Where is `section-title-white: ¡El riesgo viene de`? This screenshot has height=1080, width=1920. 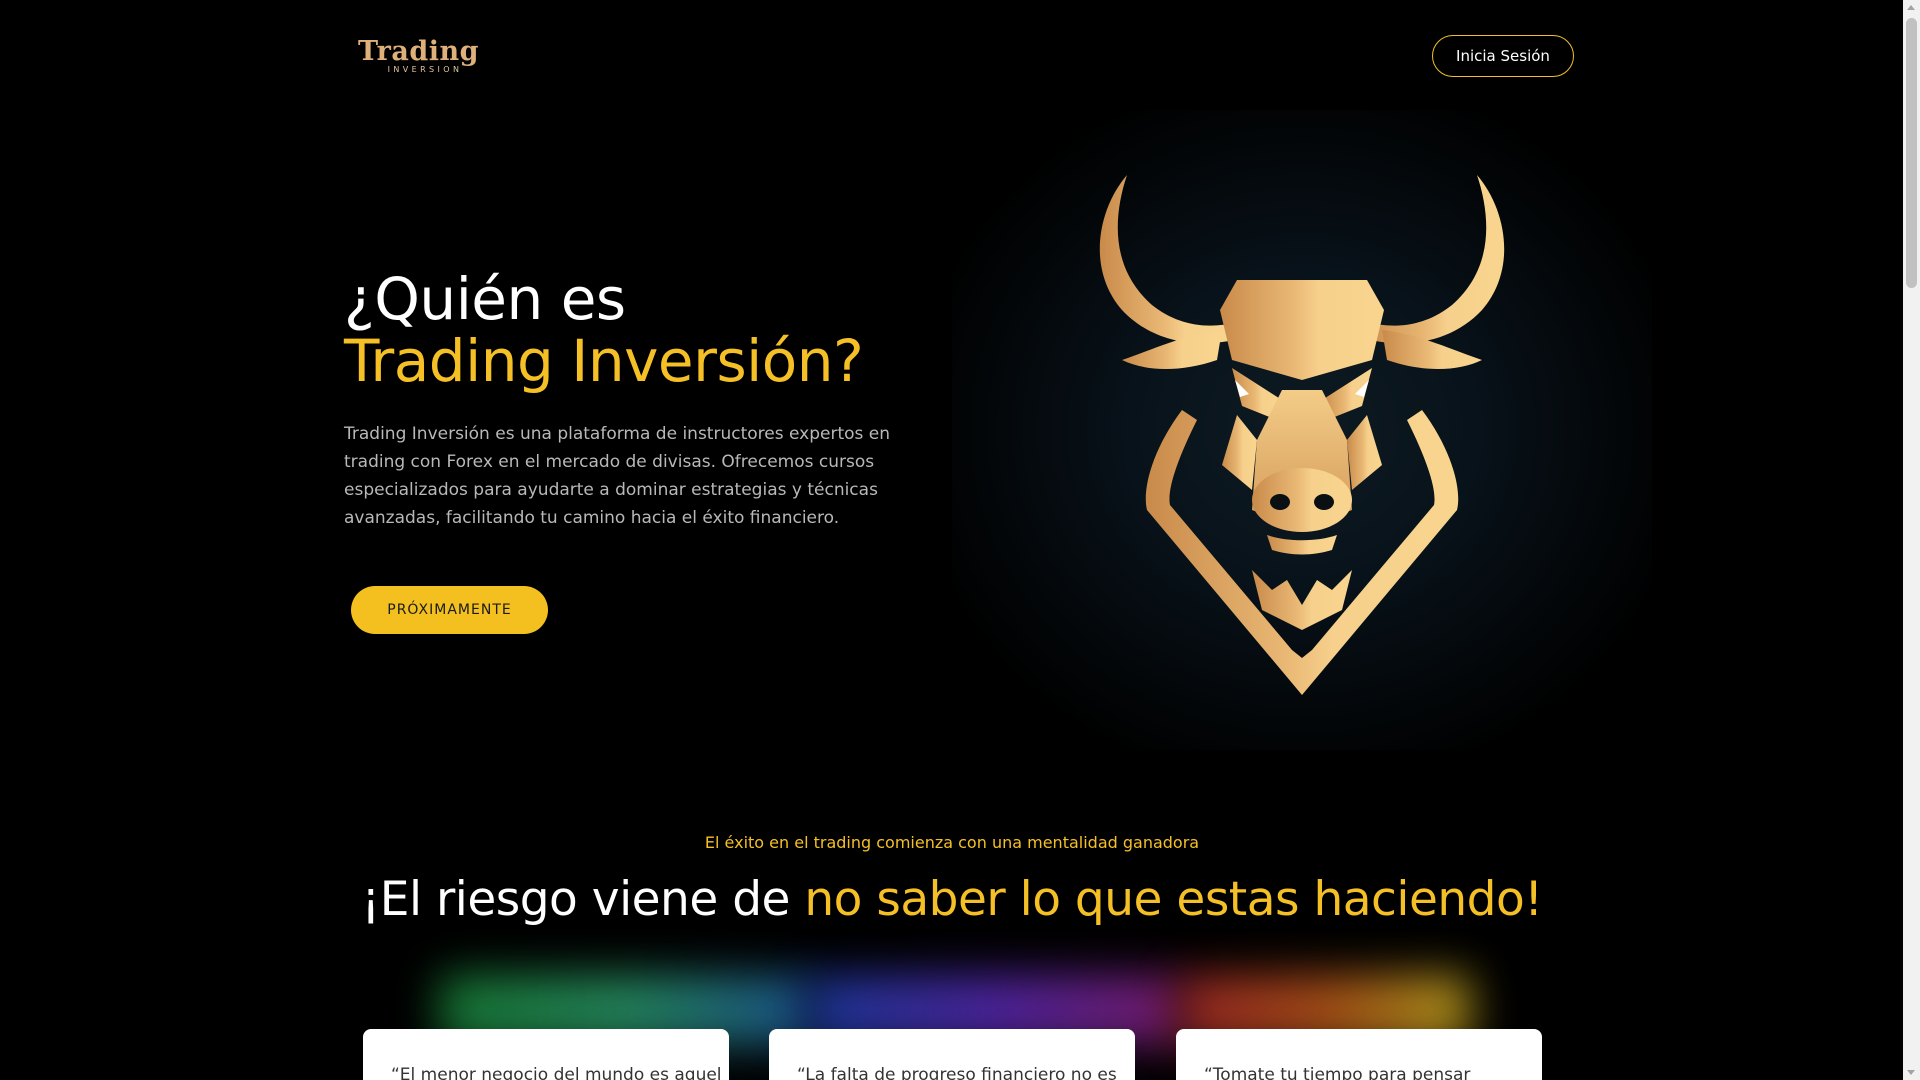
section-title-white: ¡El riesgo viene de is located at coordinates (583, 899).